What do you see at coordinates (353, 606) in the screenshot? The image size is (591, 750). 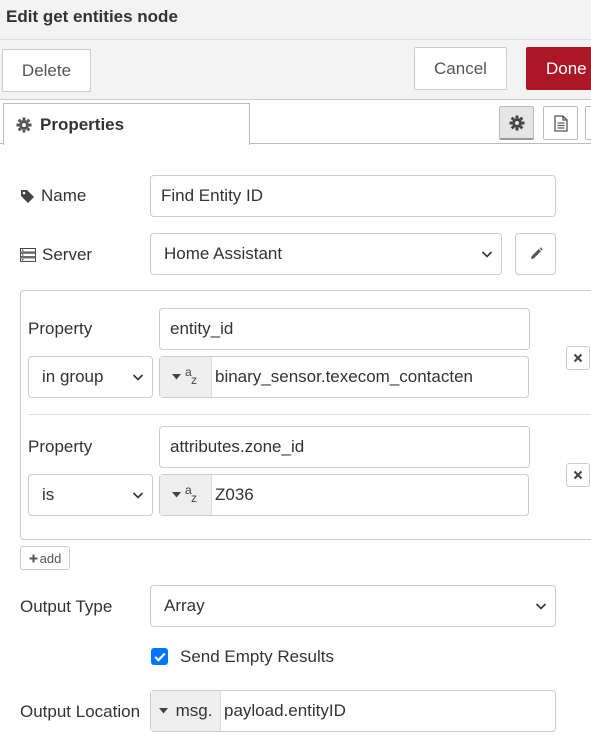 I see `output-type-select: Array` at bounding box center [353, 606].